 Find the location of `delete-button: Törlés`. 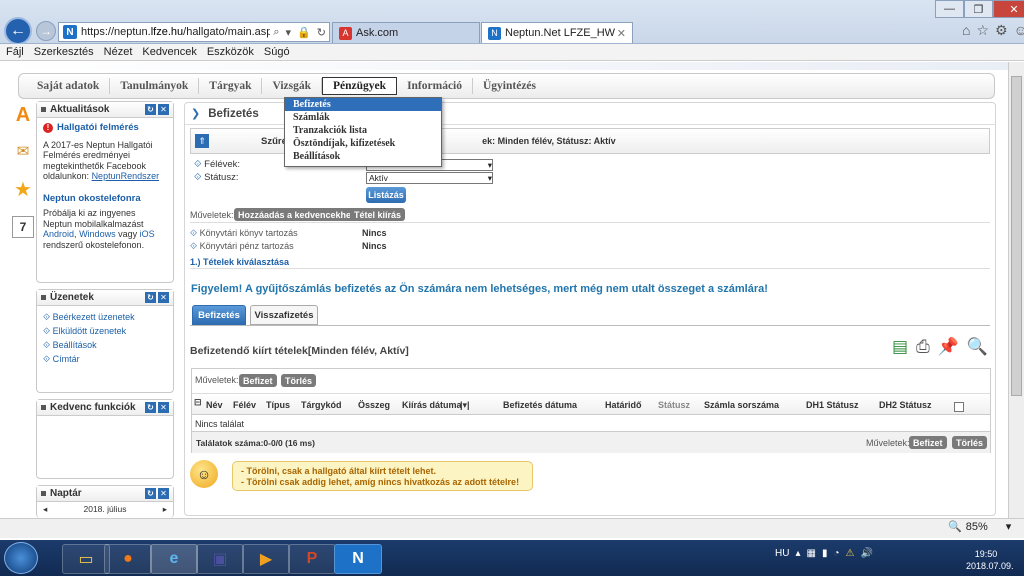

delete-button: Törlés is located at coordinates (299, 380).